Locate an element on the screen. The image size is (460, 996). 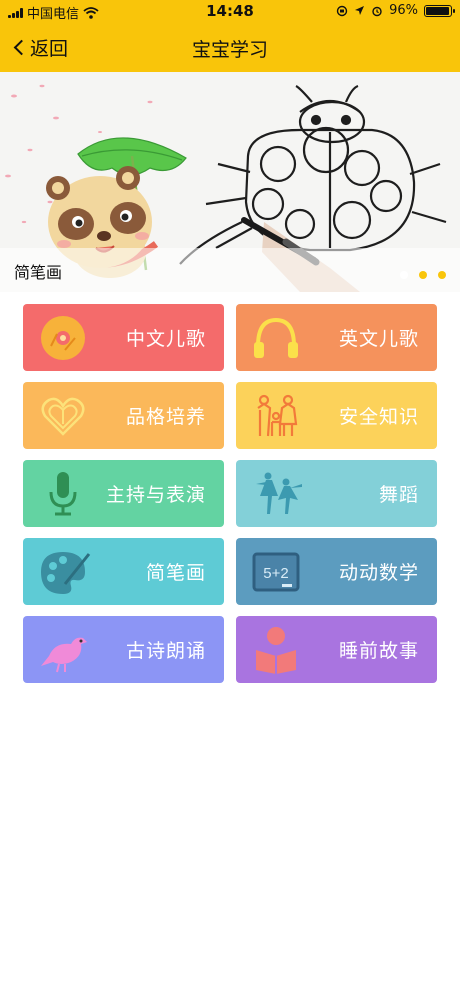
category-tile: 5+2 动动数学 is located at coordinates (336, 571).